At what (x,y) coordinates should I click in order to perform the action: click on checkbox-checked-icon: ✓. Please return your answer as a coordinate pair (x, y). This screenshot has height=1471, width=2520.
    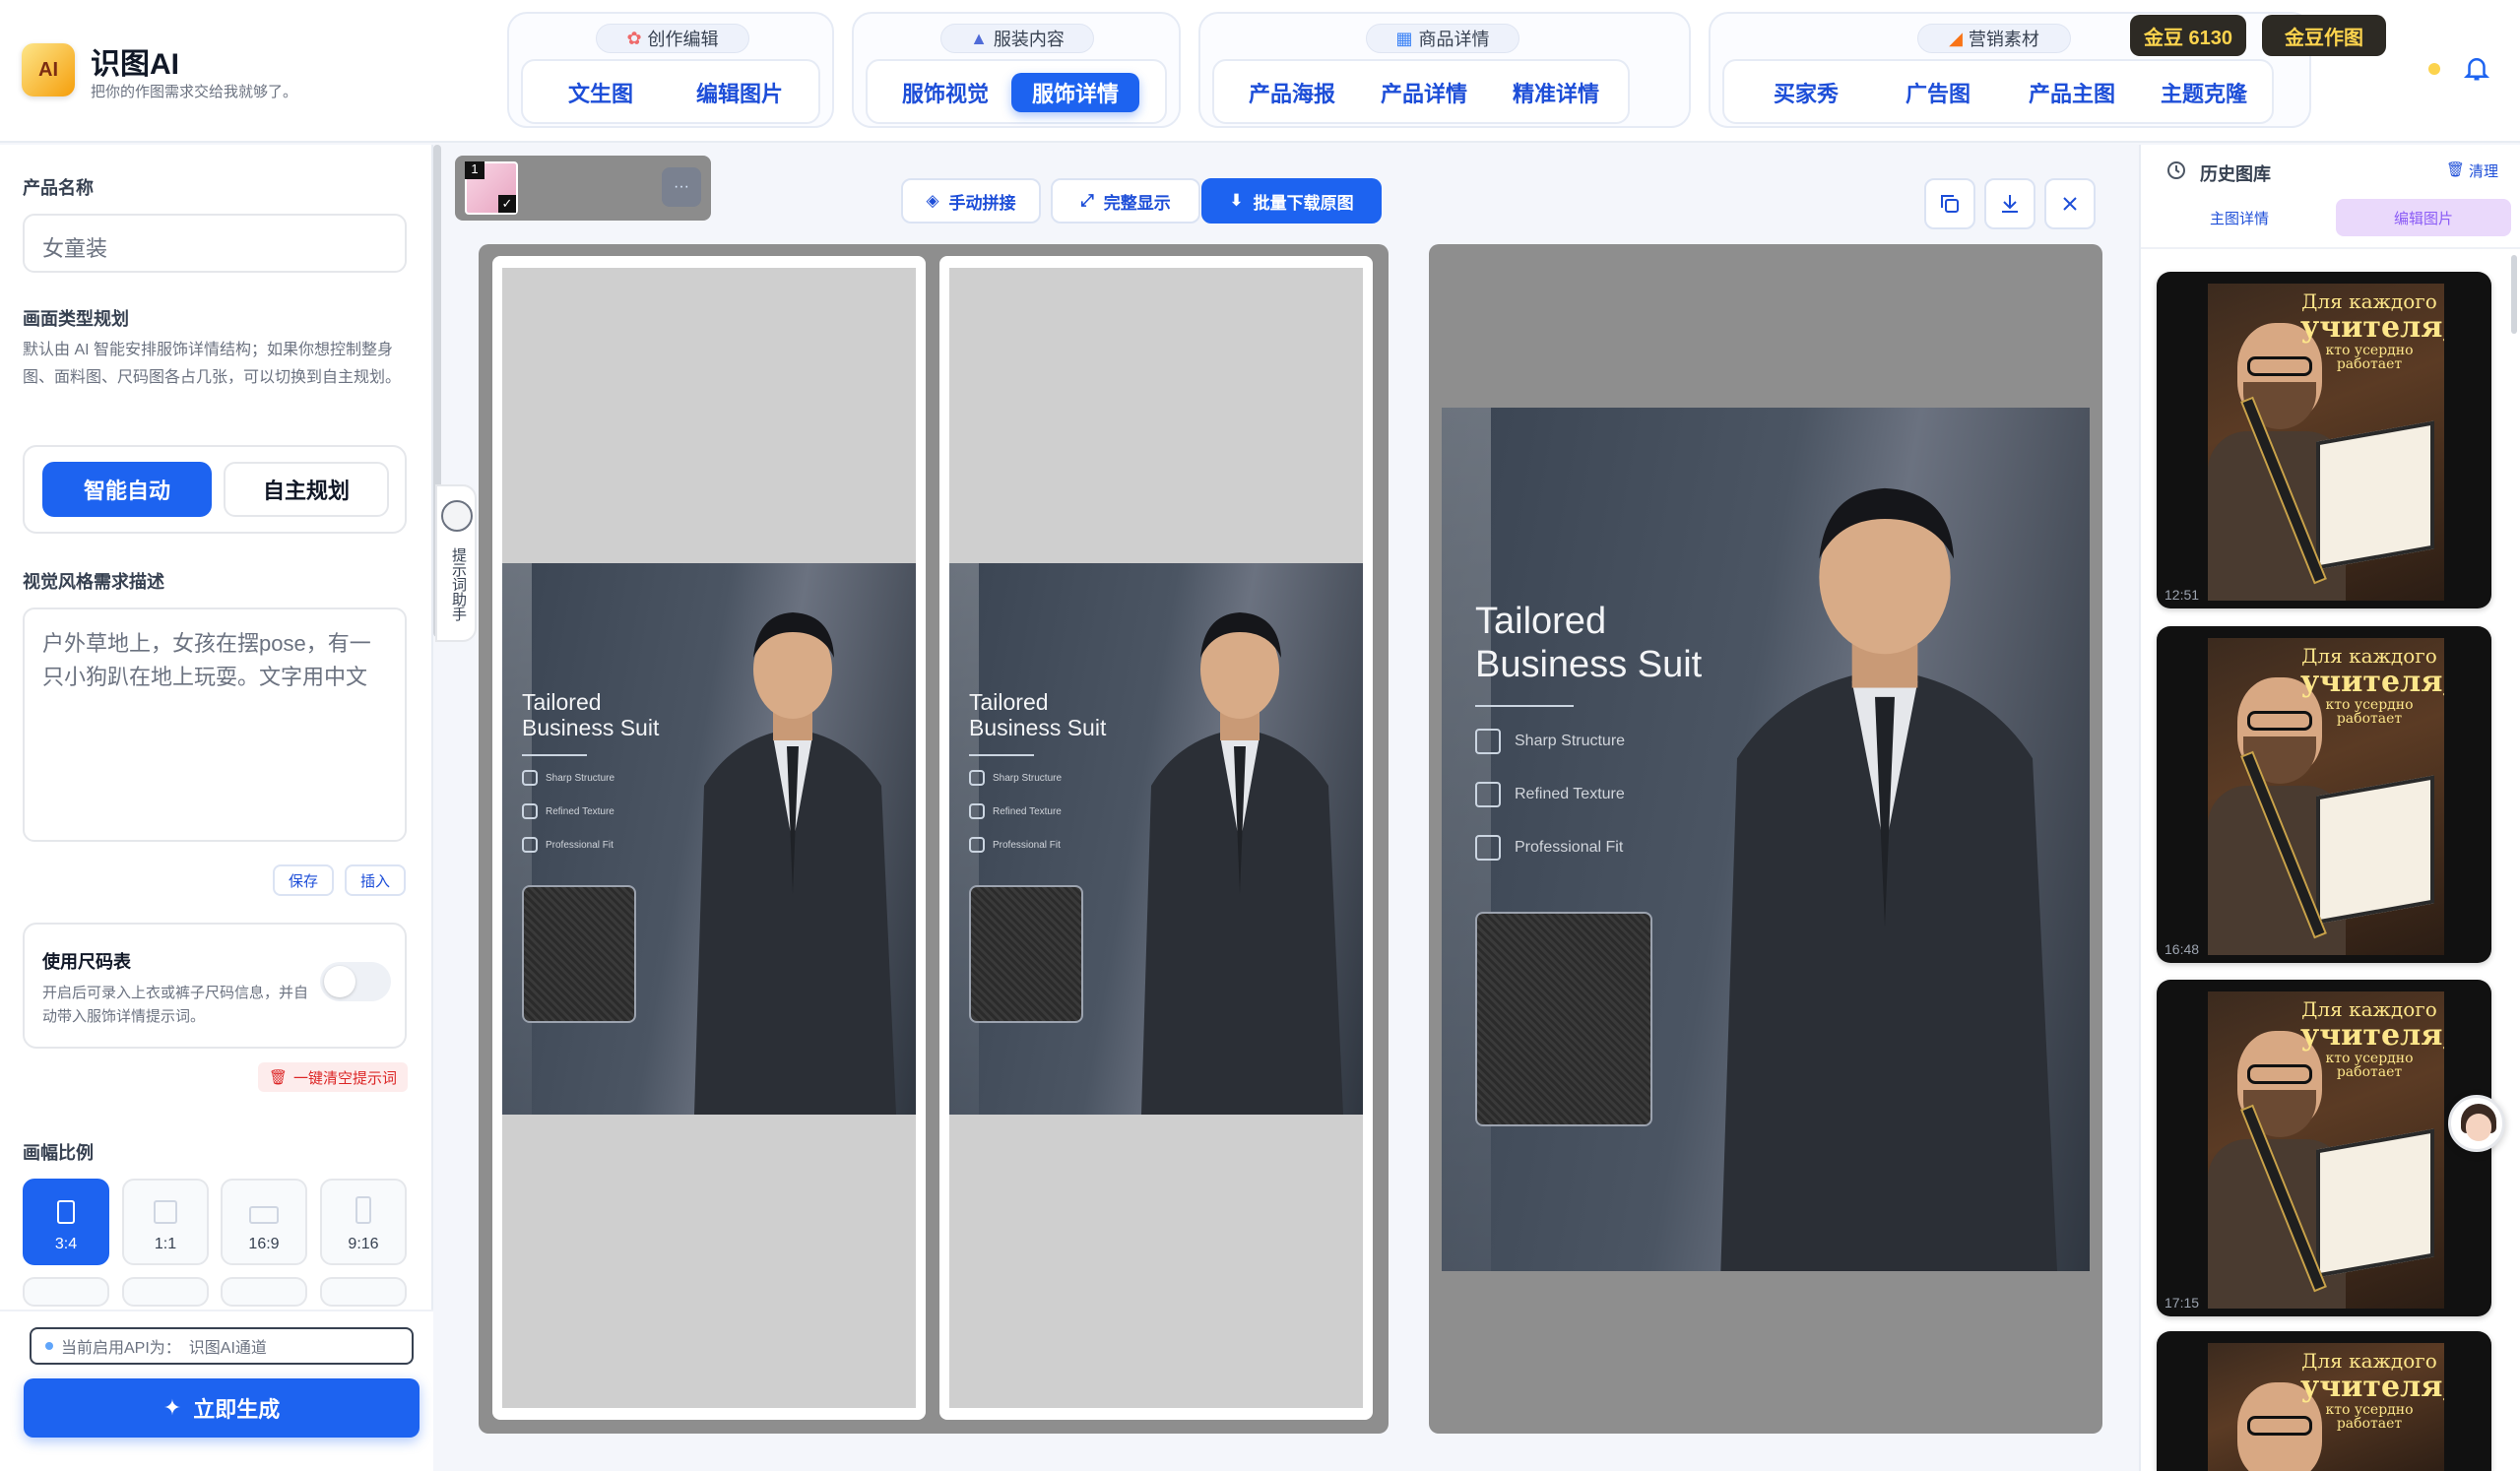
    Looking at the image, I should click on (507, 204).